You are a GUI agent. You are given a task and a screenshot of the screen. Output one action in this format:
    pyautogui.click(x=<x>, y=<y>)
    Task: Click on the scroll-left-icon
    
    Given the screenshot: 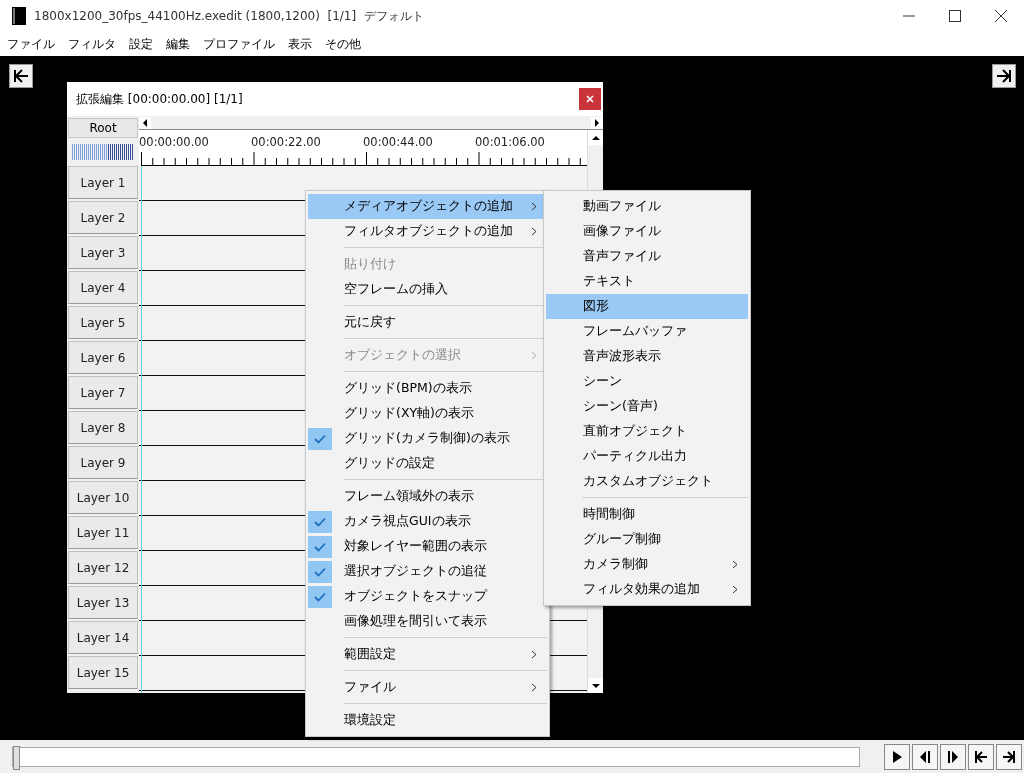 What is the action you would take?
    pyautogui.click(x=145, y=123)
    